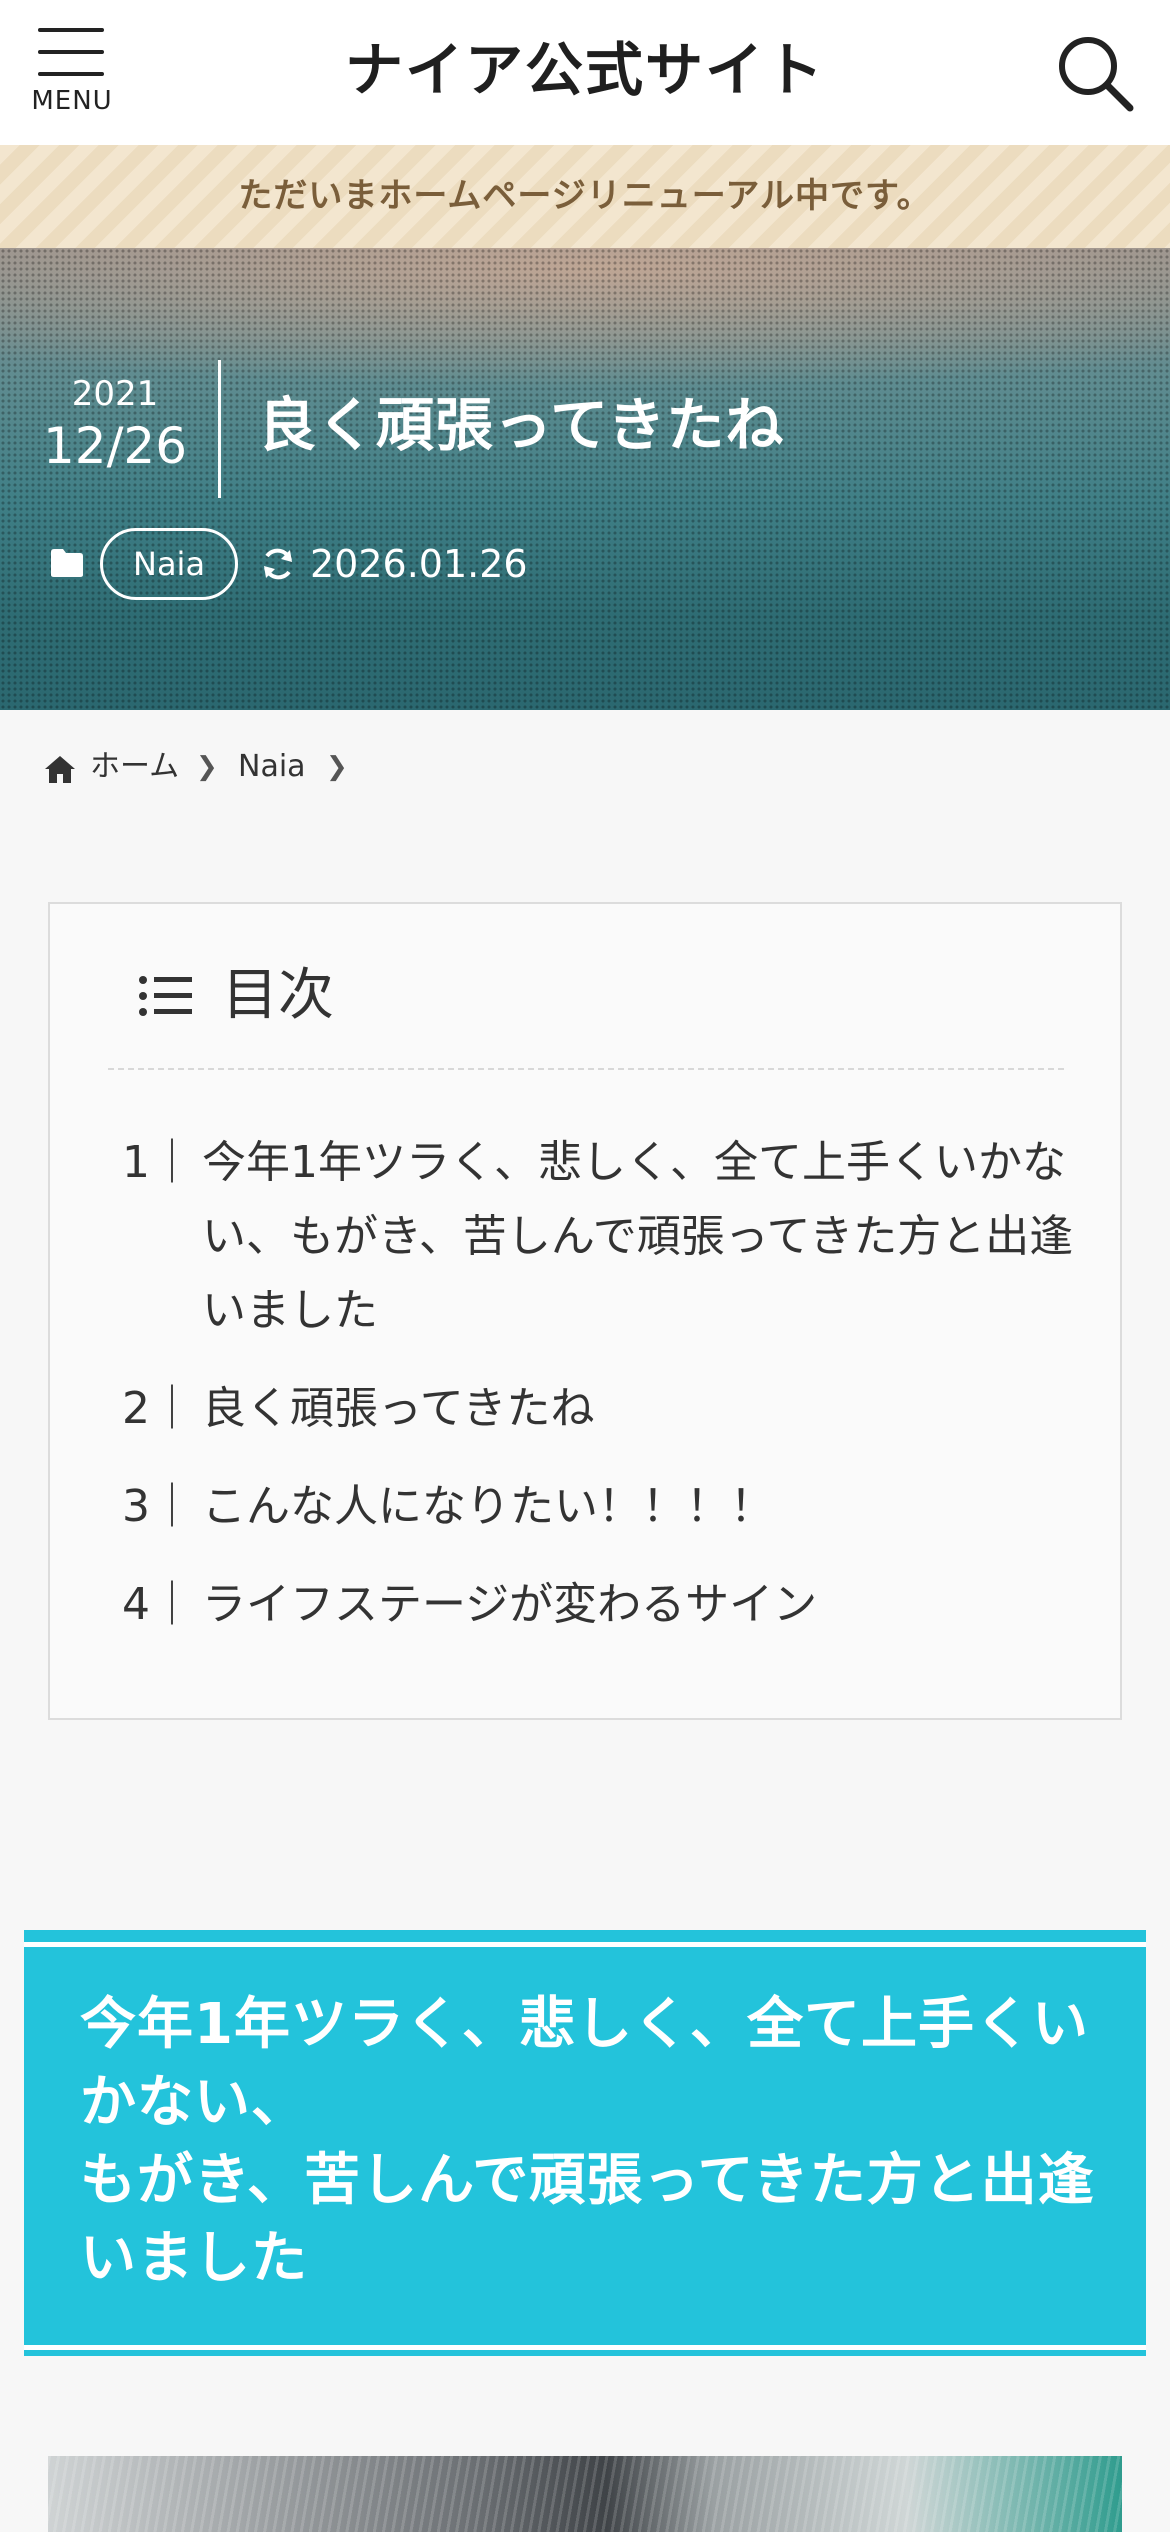  What do you see at coordinates (115, 446) in the screenshot?
I see `post-month-day: 12/26` at bounding box center [115, 446].